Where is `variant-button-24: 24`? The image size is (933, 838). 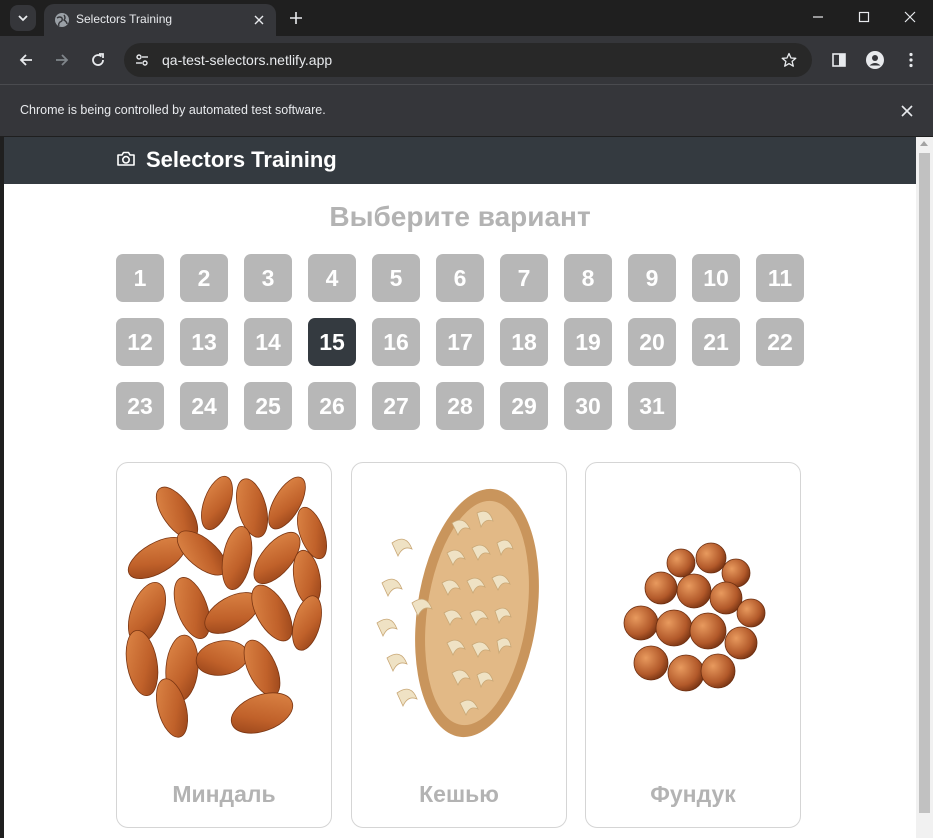 variant-button-24: 24 is located at coordinates (204, 406).